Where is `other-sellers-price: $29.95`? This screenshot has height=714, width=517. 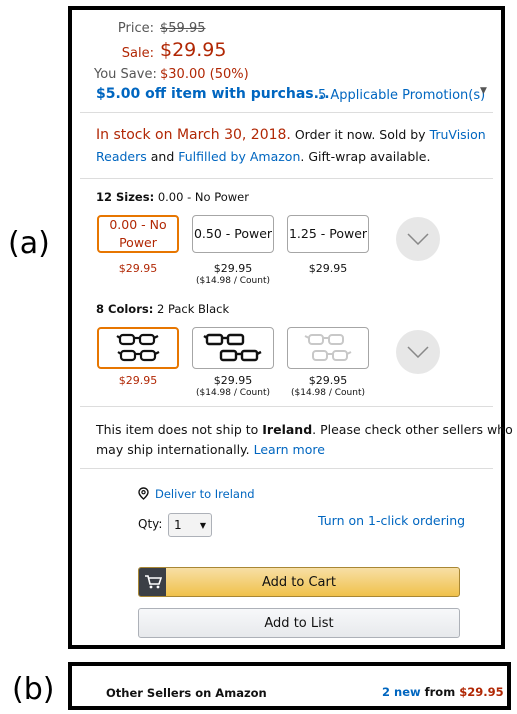
other-sellers-price: $29.95 is located at coordinates (481, 692).